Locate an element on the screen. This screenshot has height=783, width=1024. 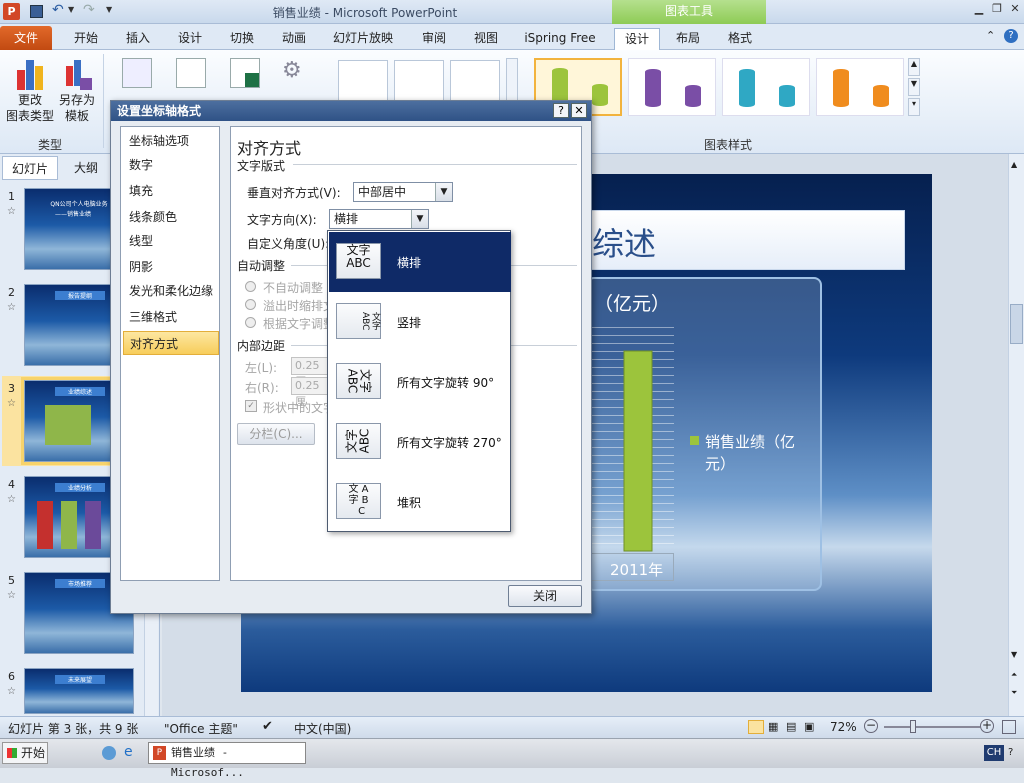
section-autofit: 自动调整 is located at coordinates (261, 266).